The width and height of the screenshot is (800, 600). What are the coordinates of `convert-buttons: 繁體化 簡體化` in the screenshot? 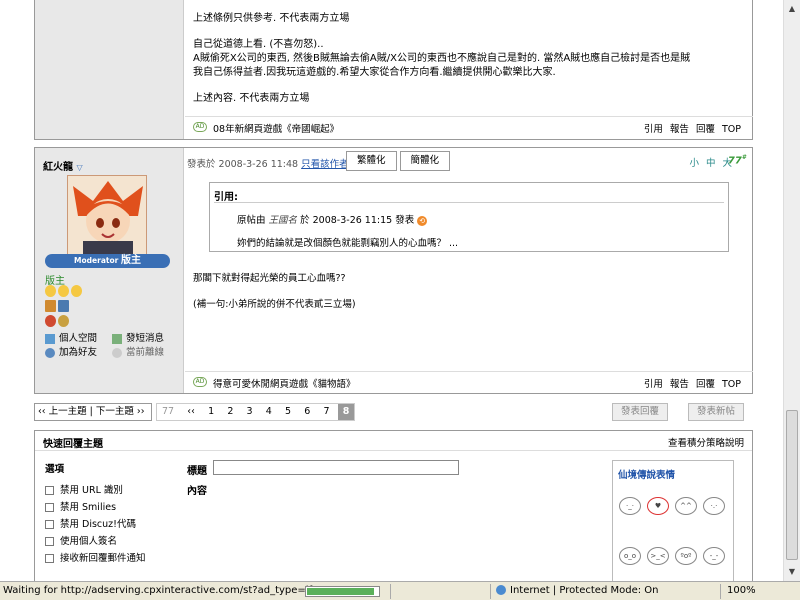 It's located at (399, 161).